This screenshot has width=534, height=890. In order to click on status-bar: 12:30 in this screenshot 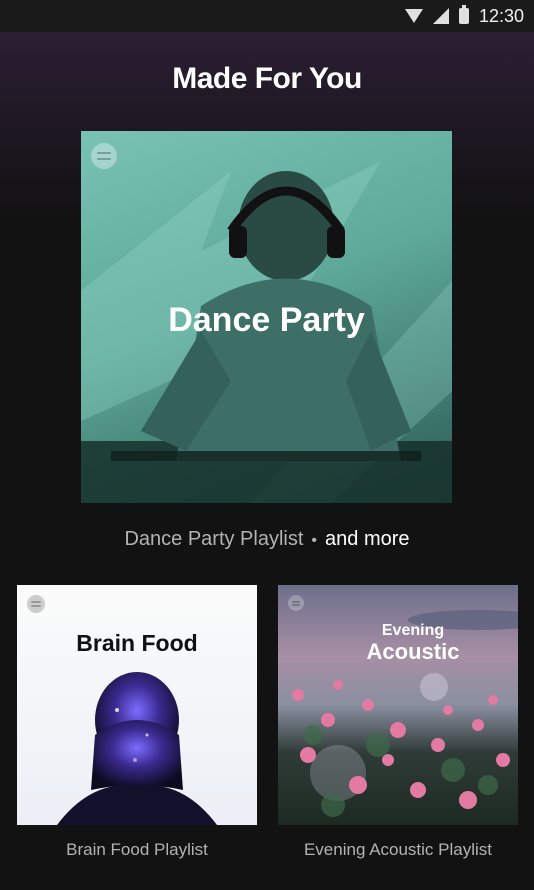, I will do `click(267, 16)`.